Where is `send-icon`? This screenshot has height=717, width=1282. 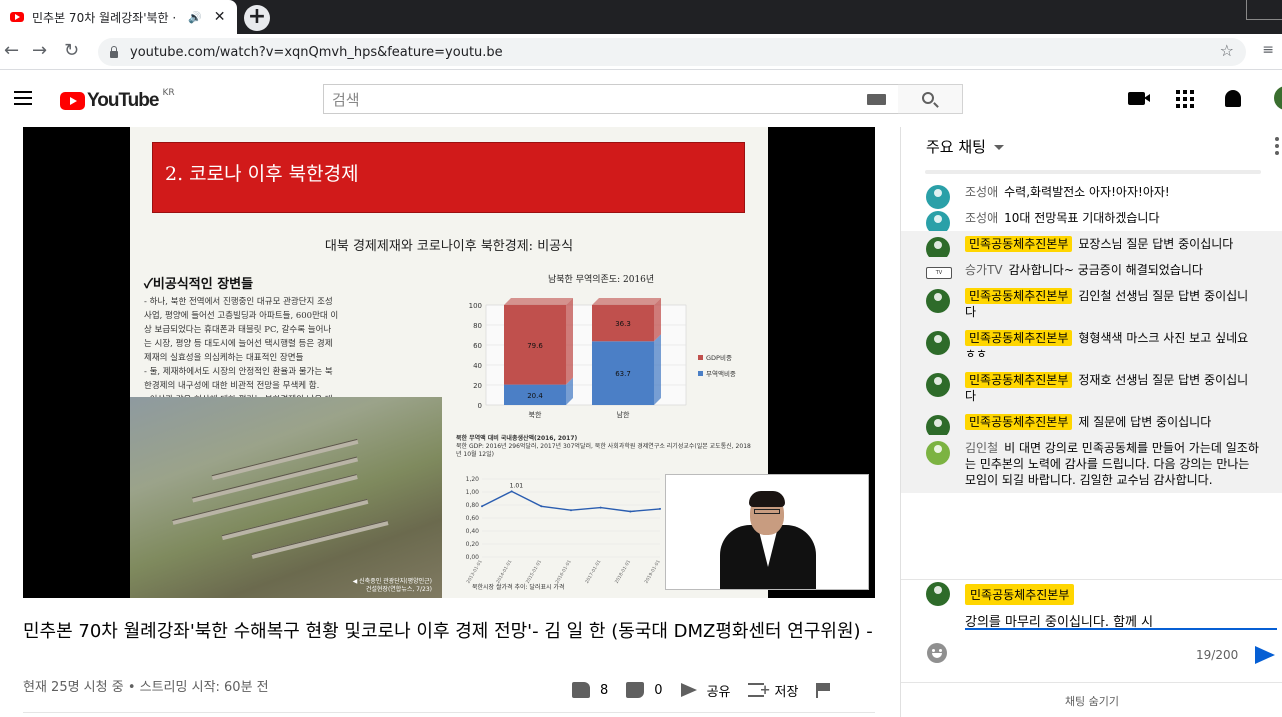 send-icon is located at coordinates (1265, 655).